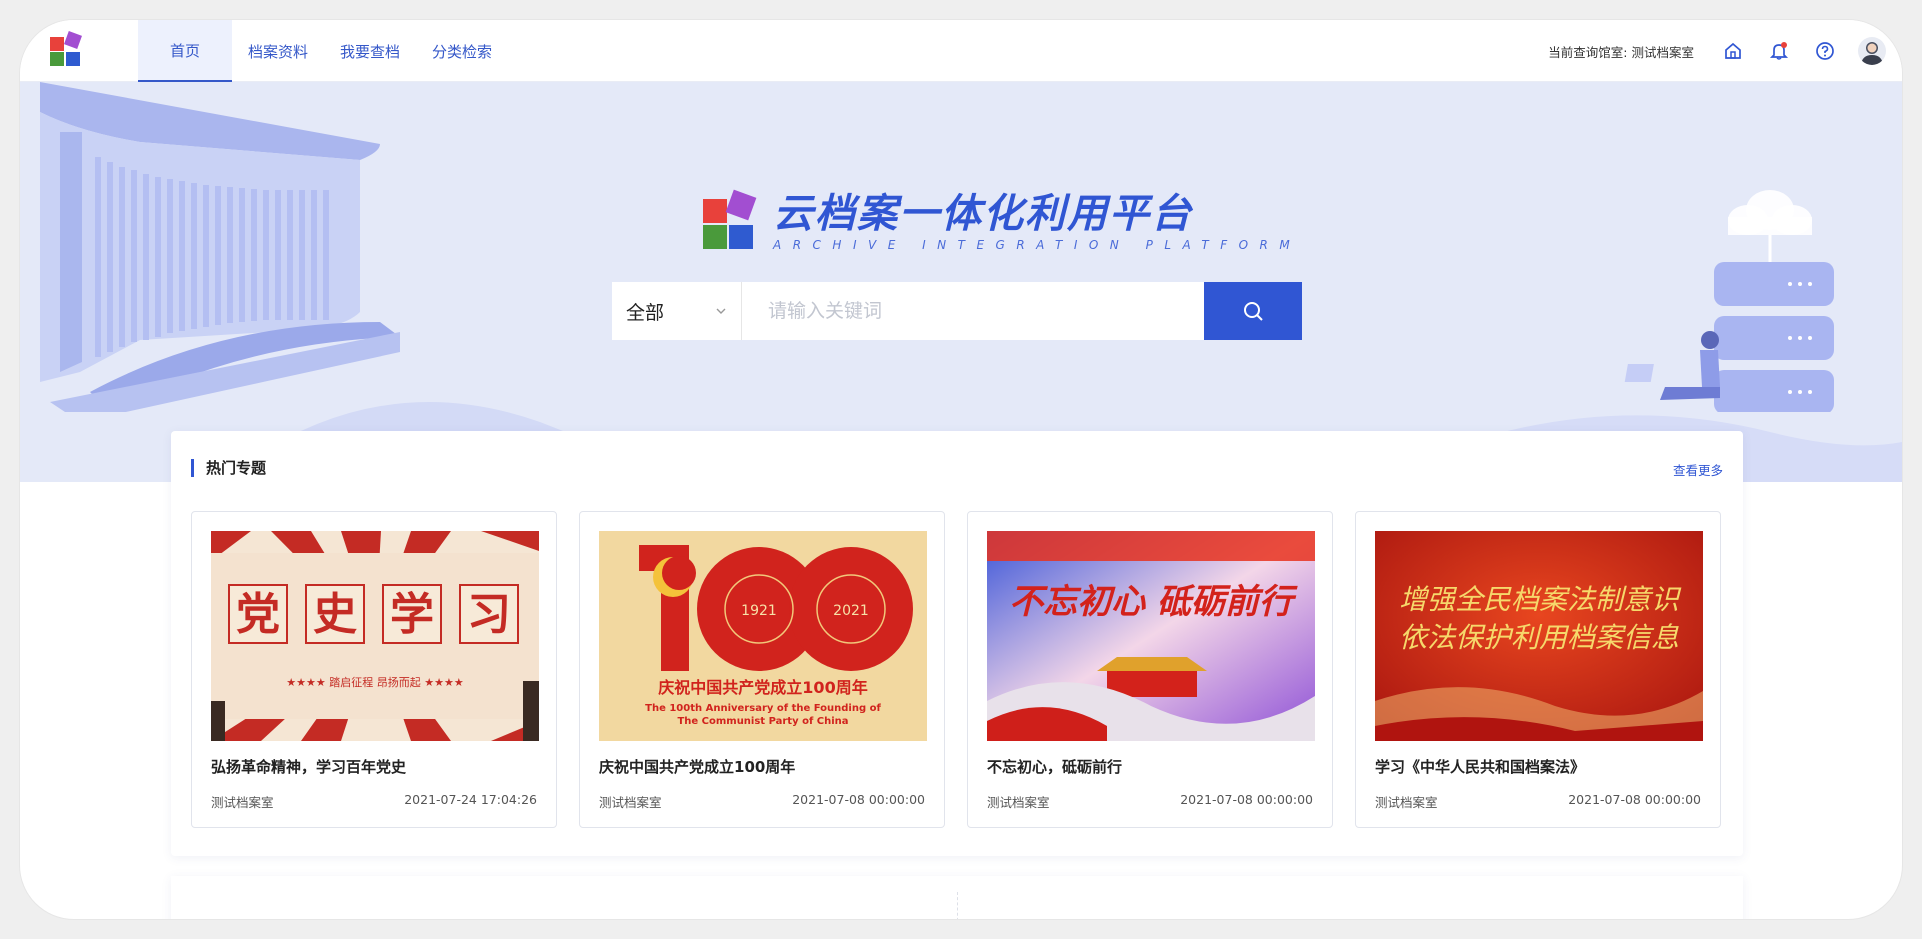 The image size is (1922, 939). I want to click on topic-title: 不忘初心，砥砺前行, so click(1055, 767).